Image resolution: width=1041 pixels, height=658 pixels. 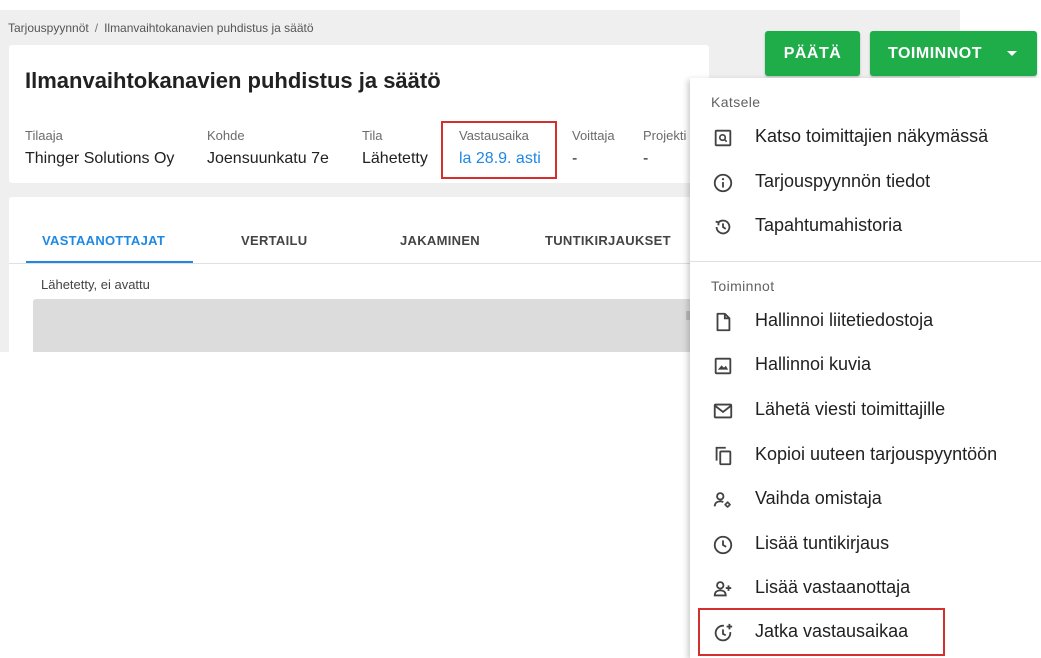 What do you see at coordinates (723, 589) in the screenshot?
I see `person-add-icon` at bounding box center [723, 589].